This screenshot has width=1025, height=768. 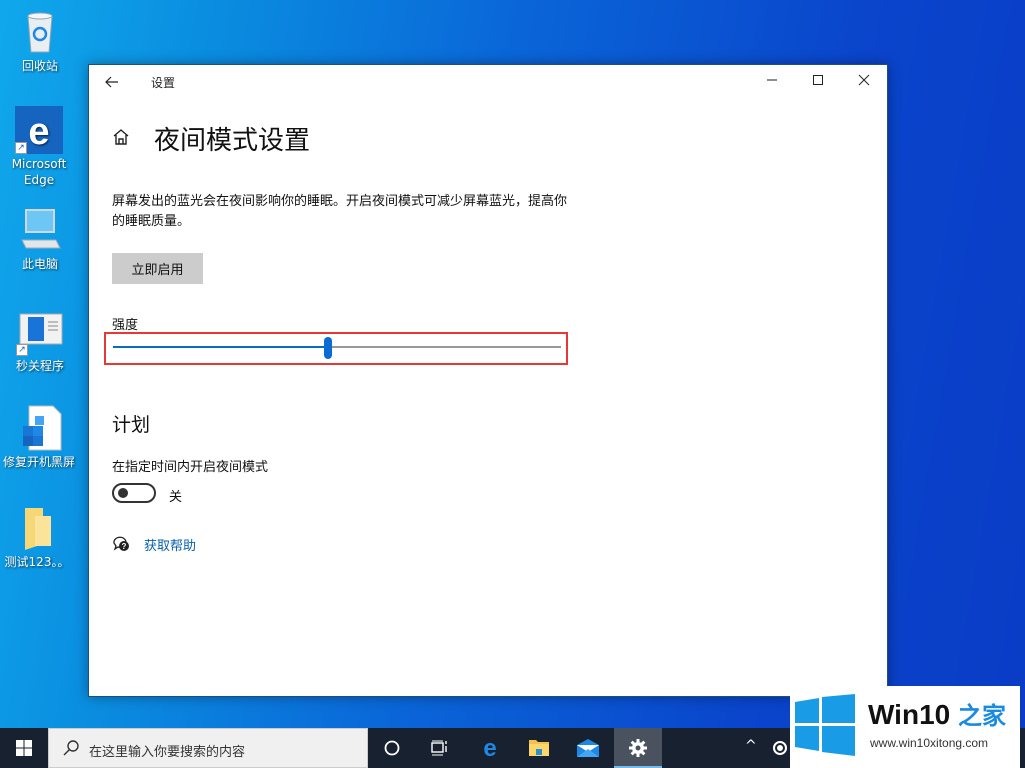 What do you see at coordinates (929, 743) in the screenshot?
I see `watermark-url: www.win10xitong.com` at bounding box center [929, 743].